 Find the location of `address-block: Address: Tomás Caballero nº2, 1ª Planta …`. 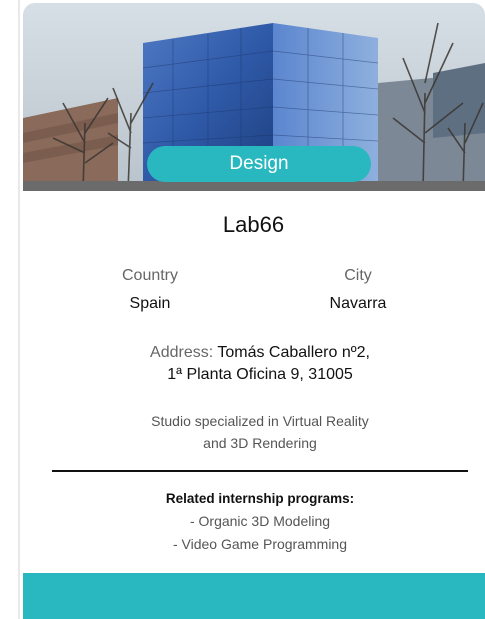

address-block: Address: Tomás Caballero nº2, 1ª Planta … is located at coordinates (260, 364).